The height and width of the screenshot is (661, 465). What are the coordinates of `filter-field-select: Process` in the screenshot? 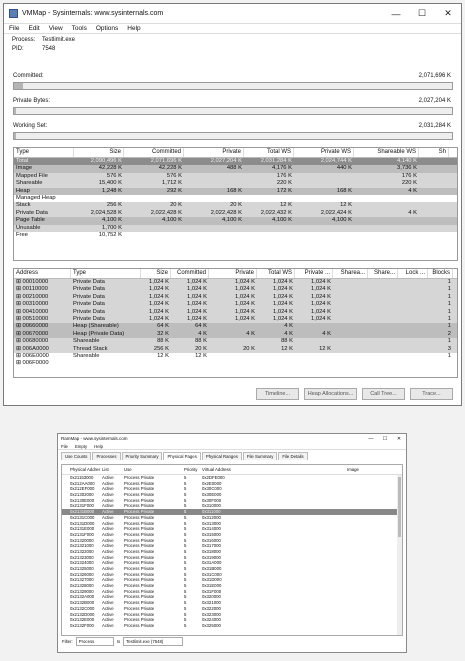 It's located at (94, 641).